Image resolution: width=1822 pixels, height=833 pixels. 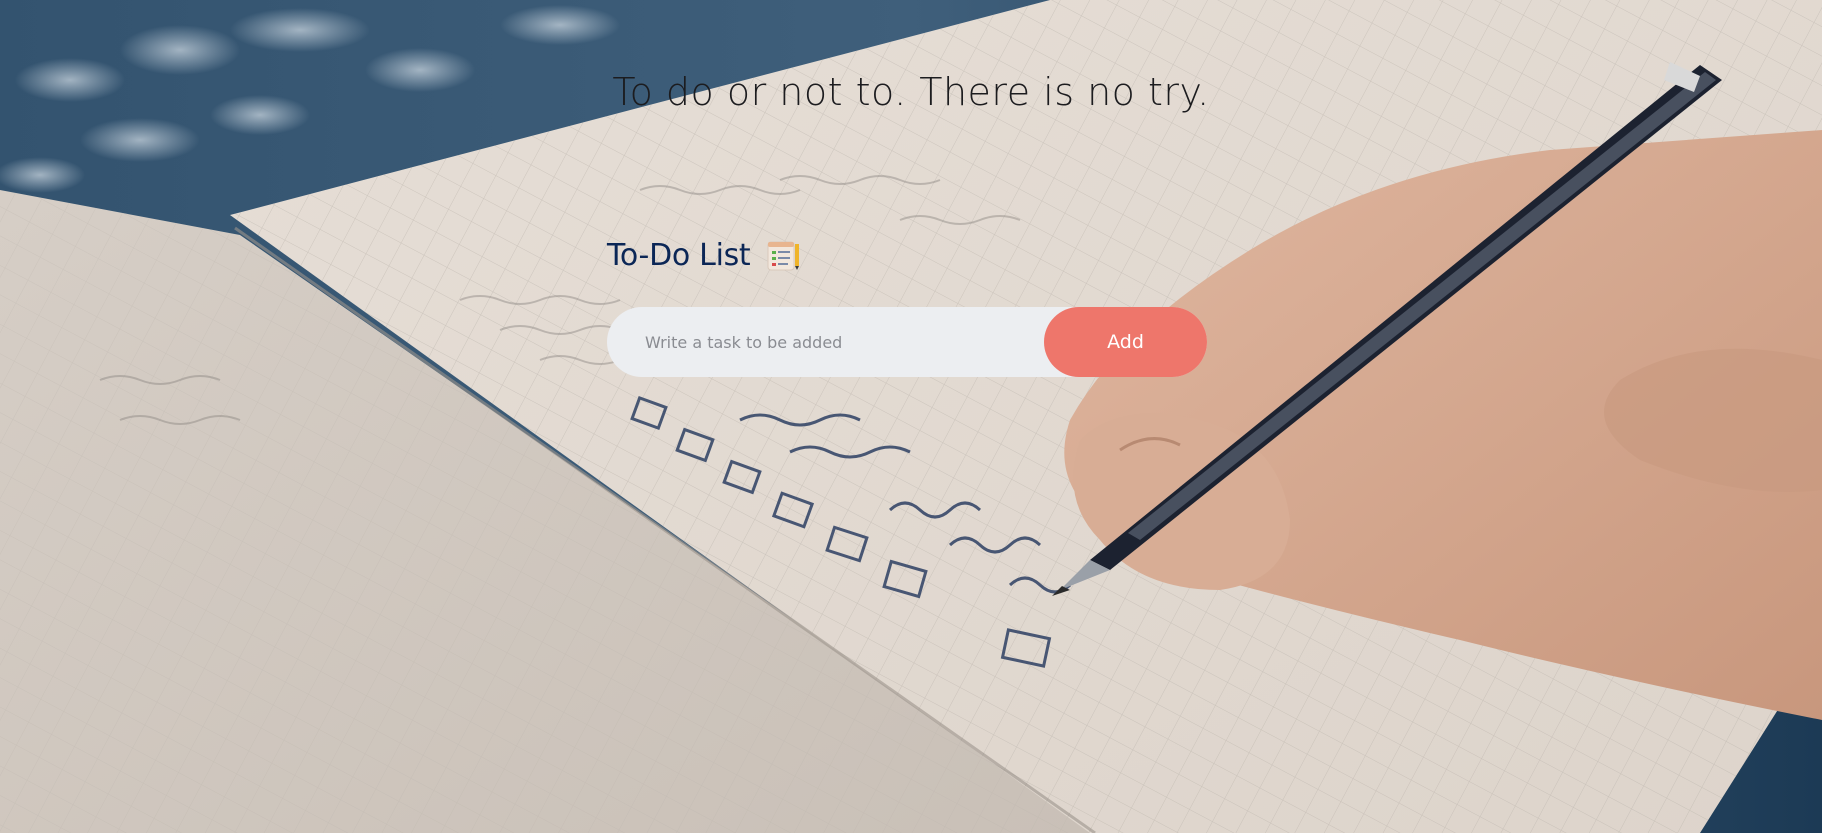 What do you see at coordinates (1125, 342) in the screenshot?
I see `add-button: Add` at bounding box center [1125, 342].